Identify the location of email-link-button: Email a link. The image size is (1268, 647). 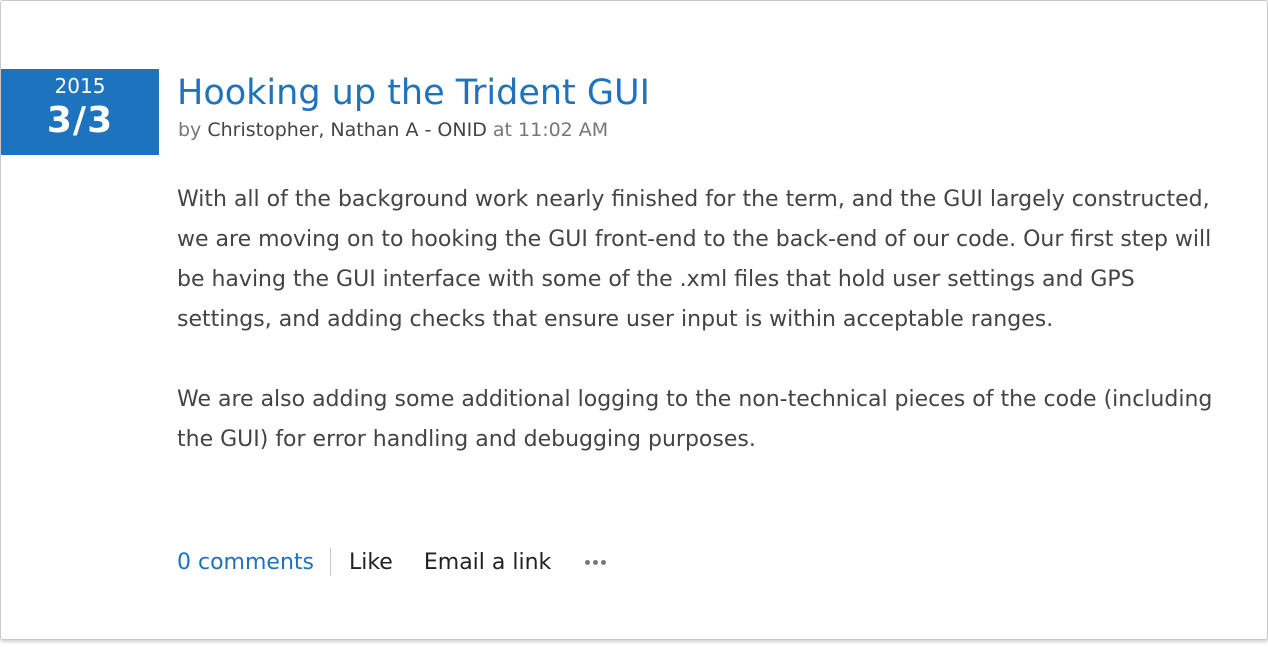
(487, 562).